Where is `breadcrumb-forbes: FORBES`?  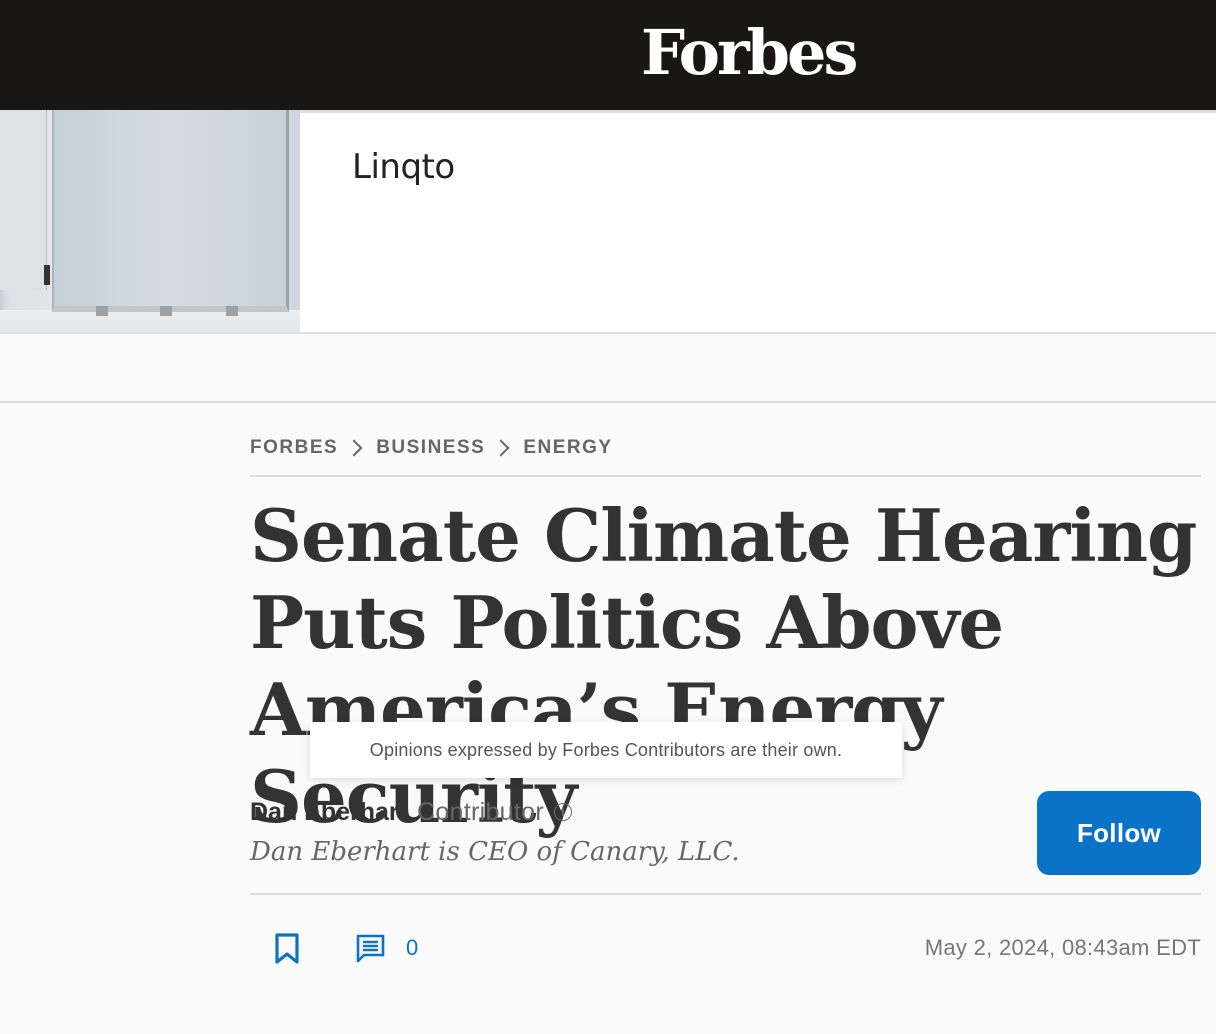 breadcrumb-forbes: FORBES is located at coordinates (294, 448).